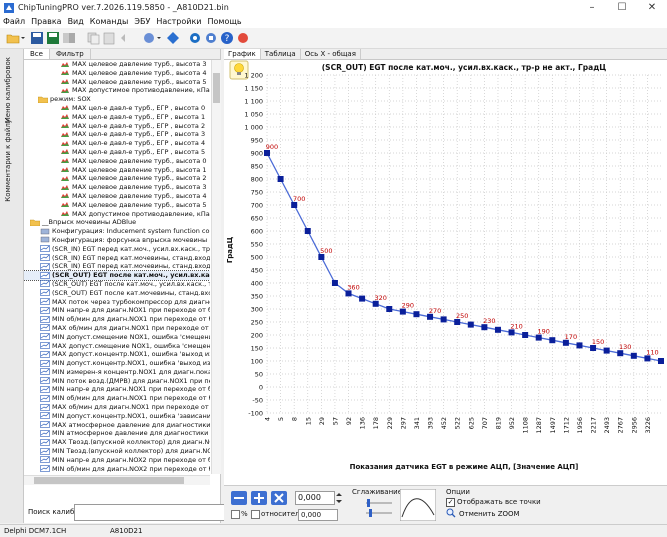 Image resolution: width=667 pixels, height=537 pixels. I want to click on minus-button, so click(239, 498).